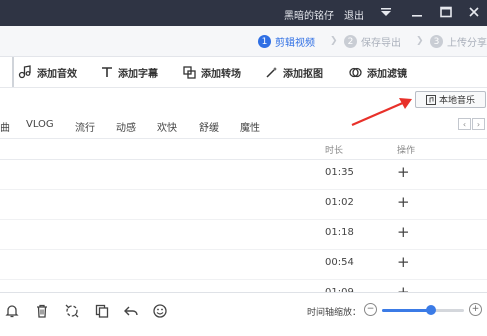 The width and height of the screenshot is (487, 336). What do you see at coordinates (339, 262) in the screenshot?
I see `duration-value: 00:54` at bounding box center [339, 262].